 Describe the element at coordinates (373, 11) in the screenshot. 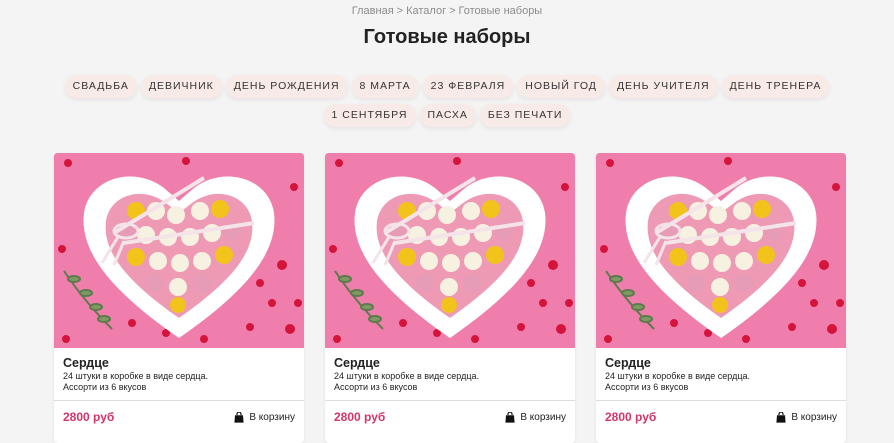

I see `breadcrumb-home-link: Главная` at that location.